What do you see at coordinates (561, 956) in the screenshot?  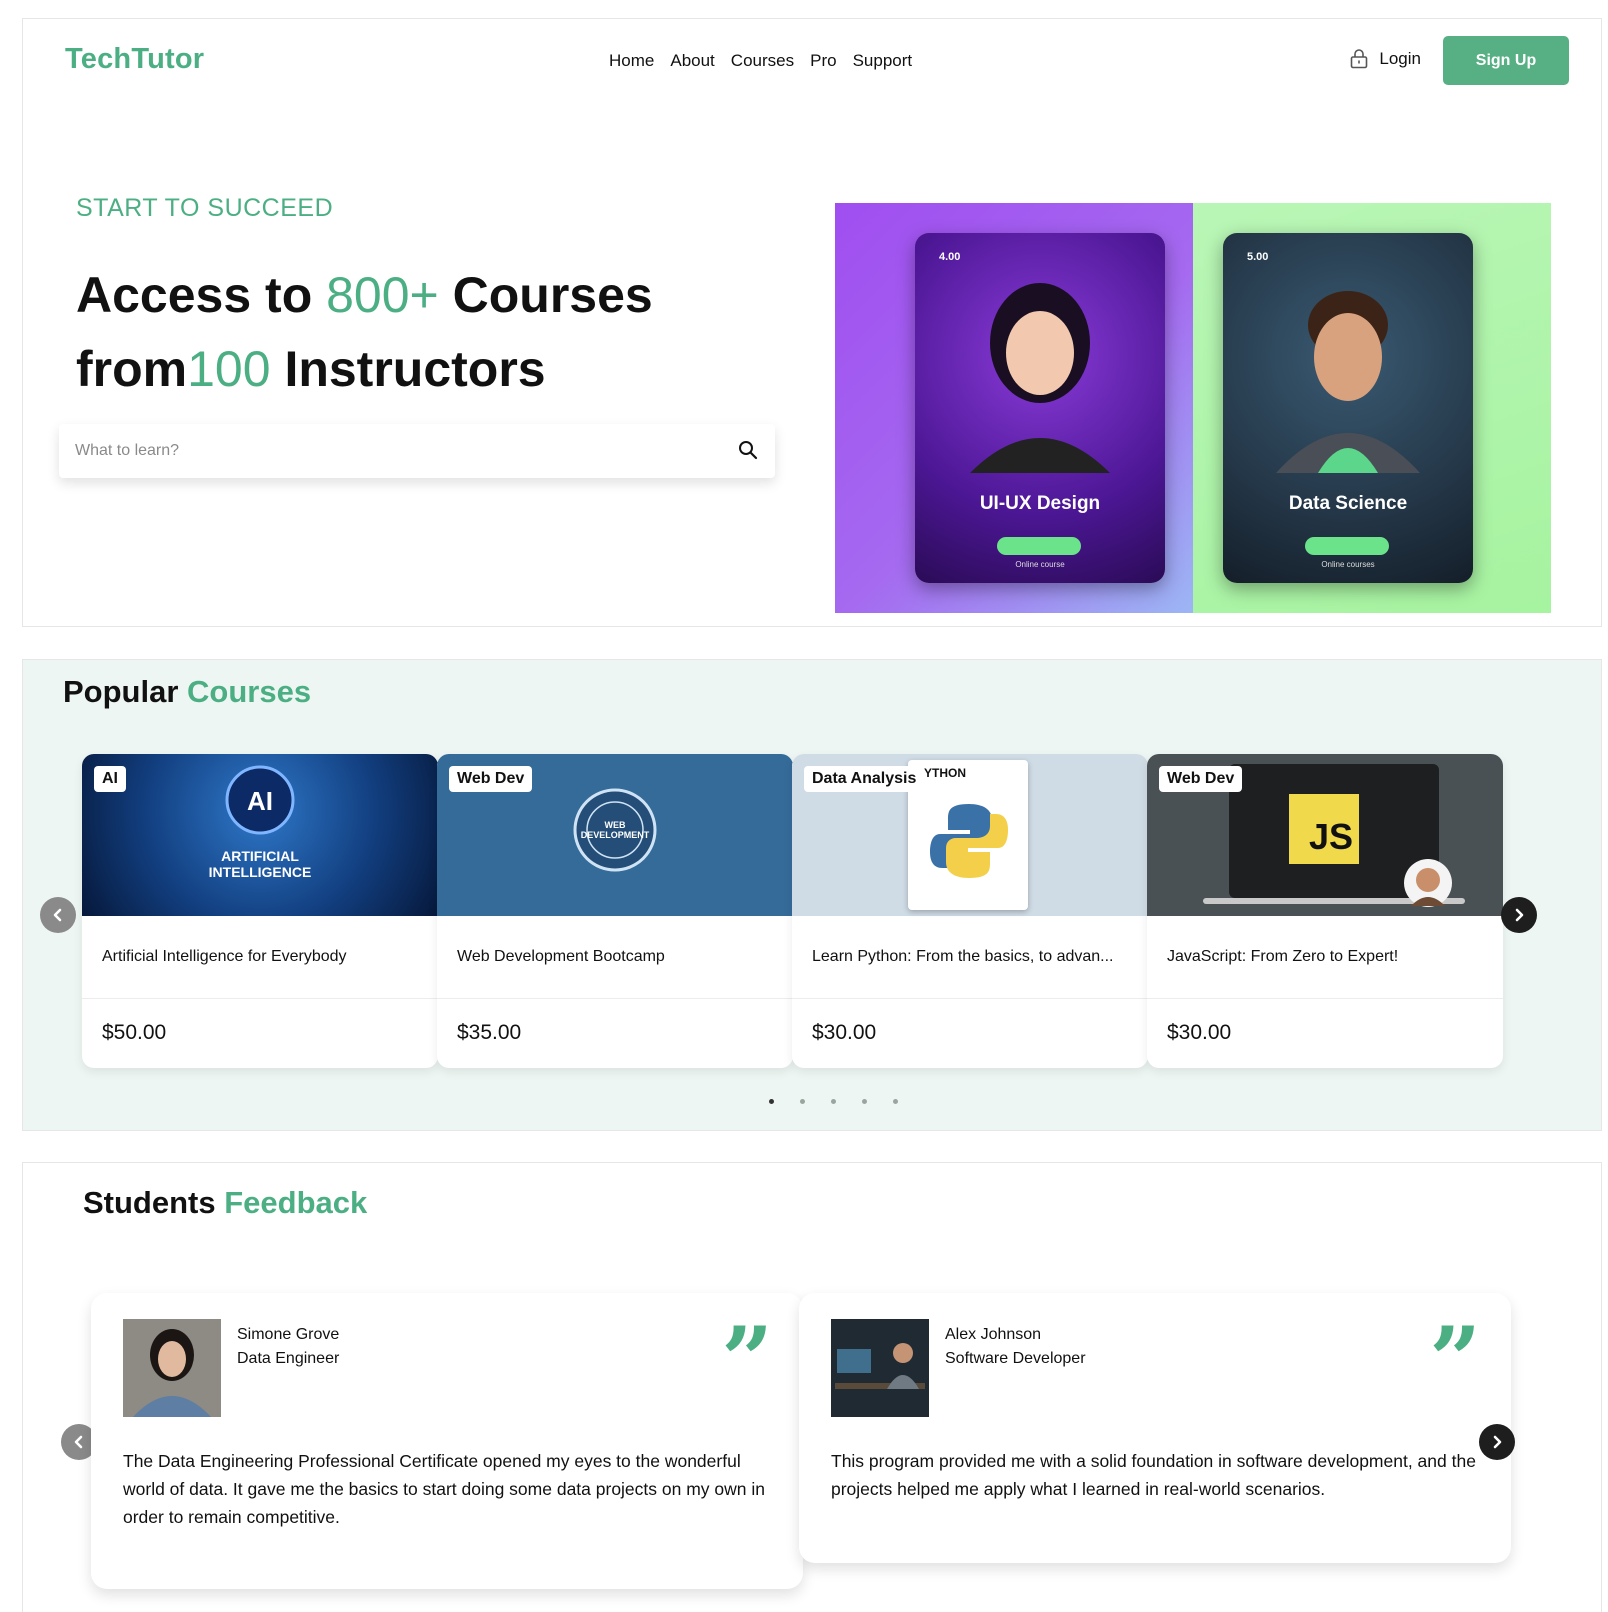 I see `course-title: Web Development Bootcamp` at bounding box center [561, 956].